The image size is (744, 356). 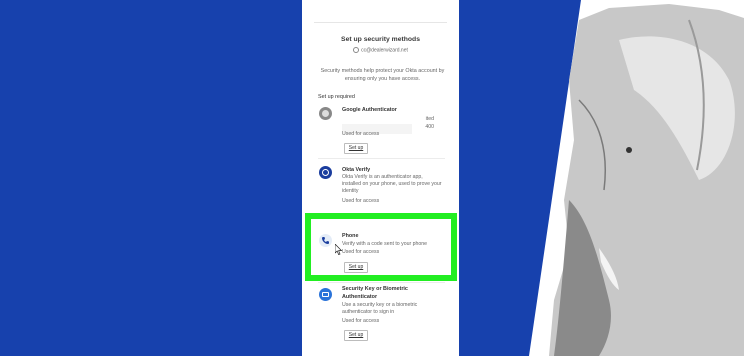 What do you see at coordinates (375, 293) in the screenshot?
I see `method-name: Security Key or Biometric Authenticator` at bounding box center [375, 293].